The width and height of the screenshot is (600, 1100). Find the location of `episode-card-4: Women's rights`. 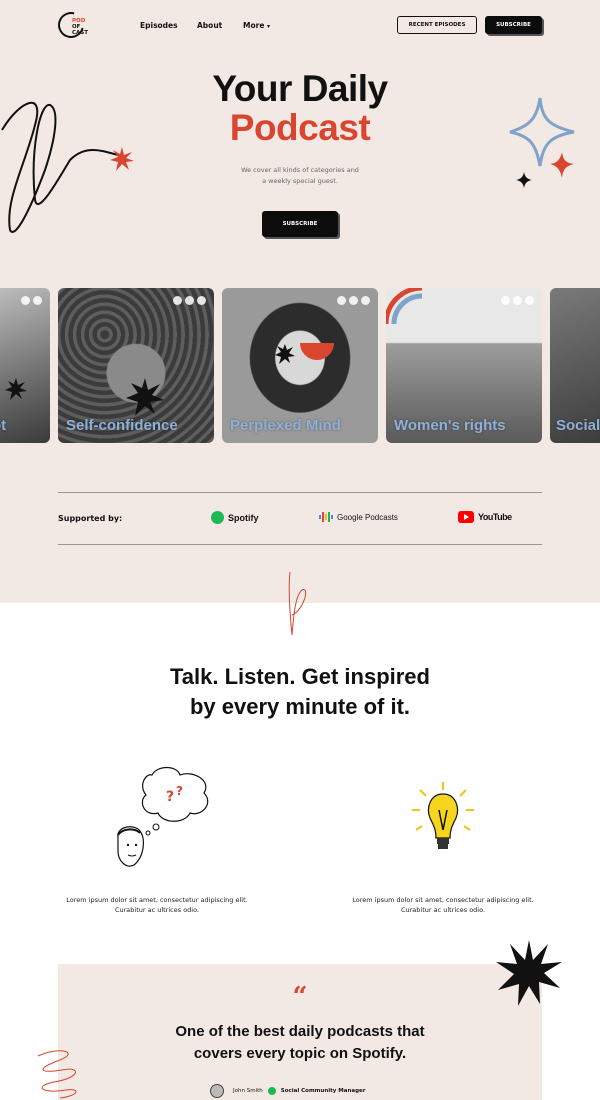

episode-card-4: Women's rights is located at coordinates (464, 365).